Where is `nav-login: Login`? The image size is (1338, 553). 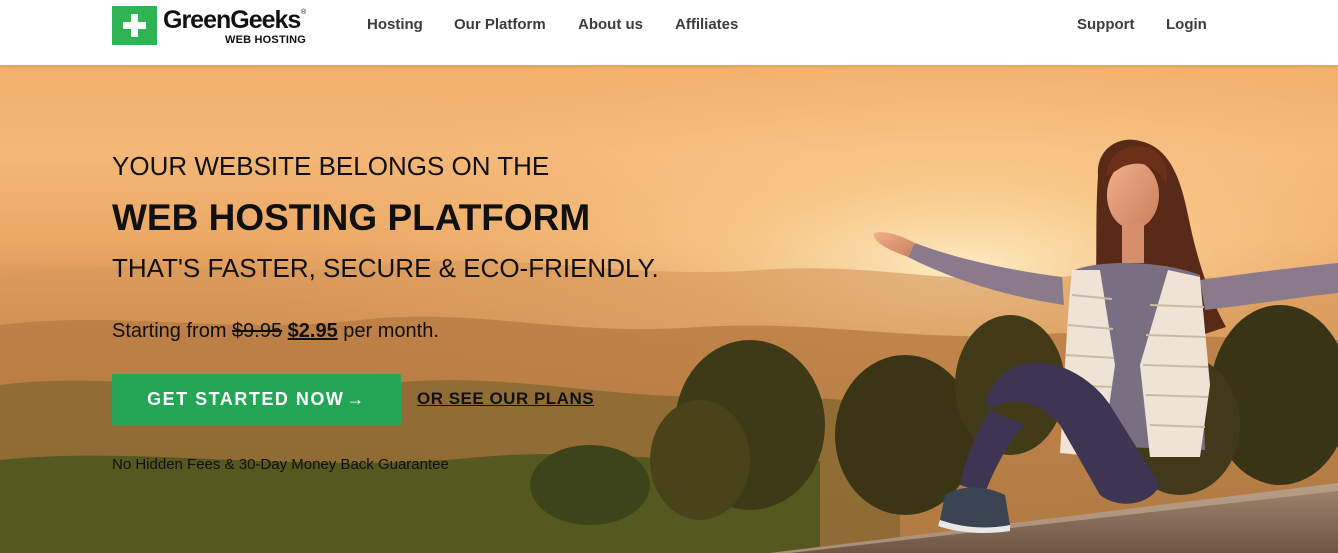
nav-login: Login is located at coordinates (1186, 25).